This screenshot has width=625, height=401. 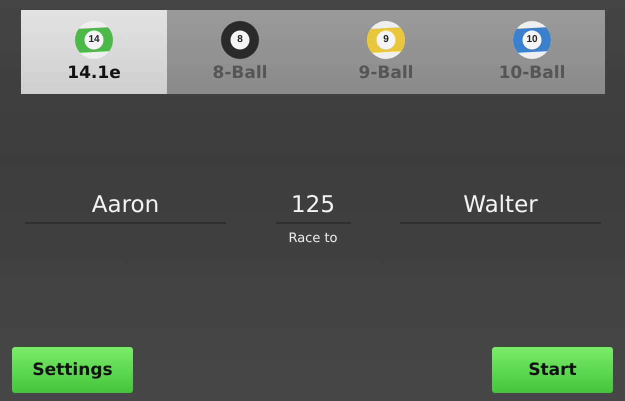 What do you see at coordinates (386, 40) in the screenshot?
I see `ball-number: 9` at bounding box center [386, 40].